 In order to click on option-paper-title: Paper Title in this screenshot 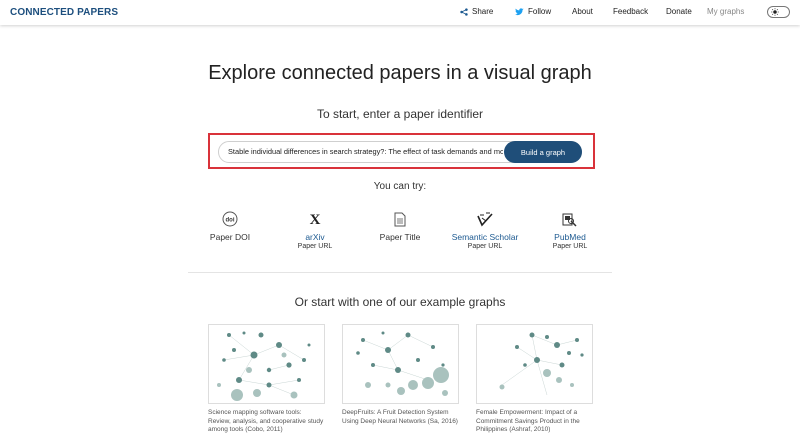, I will do `click(400, 226)`.